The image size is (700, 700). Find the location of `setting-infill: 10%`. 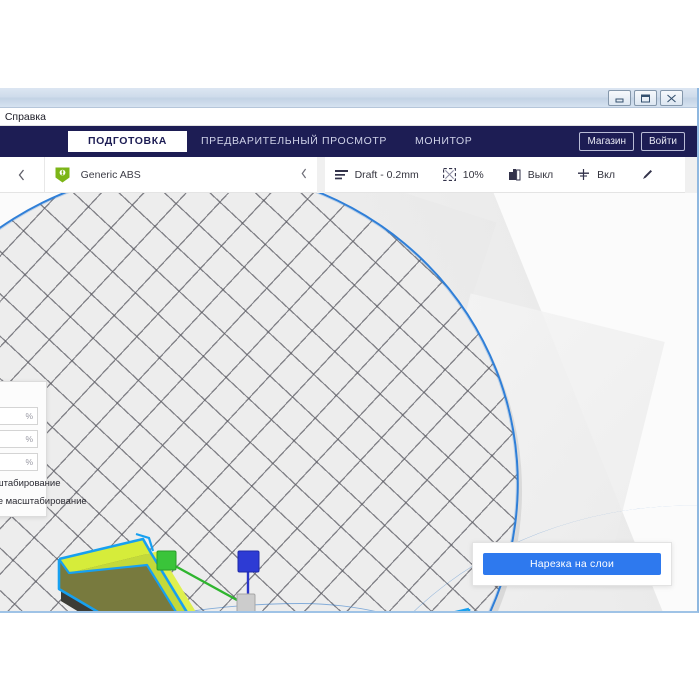

setting-infill: 10% is located at coordinates (463, 174).